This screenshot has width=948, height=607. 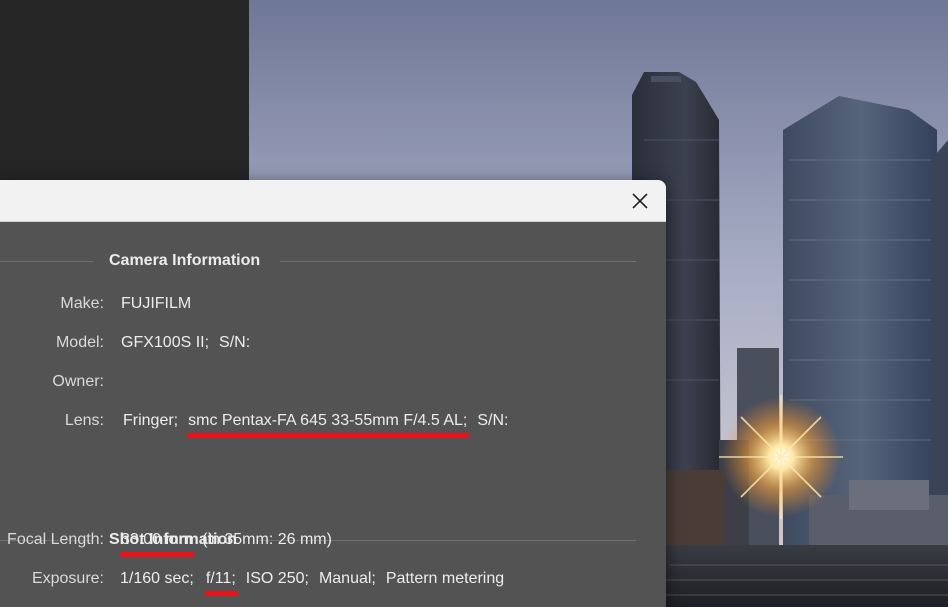 What do you see at coordinates (151, 420) in the screenshot?
I see `lens-brand: Fringer;` at bounding box center [151, 420].